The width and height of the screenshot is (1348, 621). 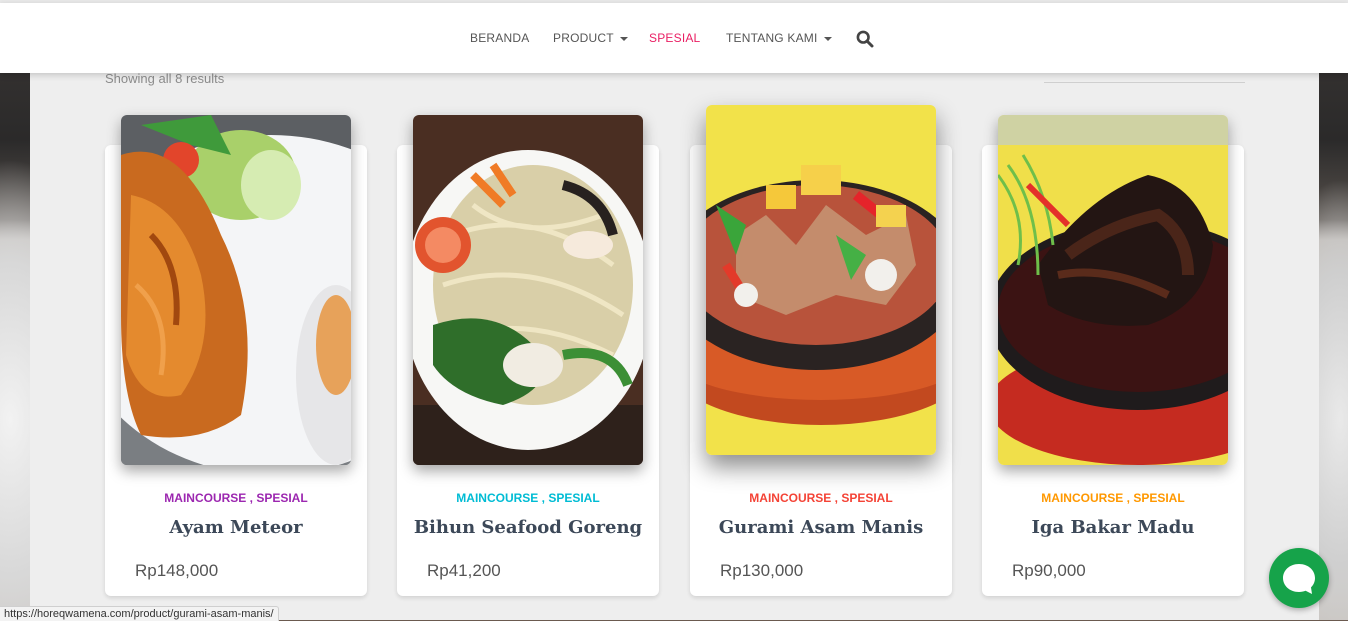 What do you see at coordinates (1113, 527) in the screenshot?
I see `product-title: Iga Bakar Madu` at bounding box center [1113, 527].